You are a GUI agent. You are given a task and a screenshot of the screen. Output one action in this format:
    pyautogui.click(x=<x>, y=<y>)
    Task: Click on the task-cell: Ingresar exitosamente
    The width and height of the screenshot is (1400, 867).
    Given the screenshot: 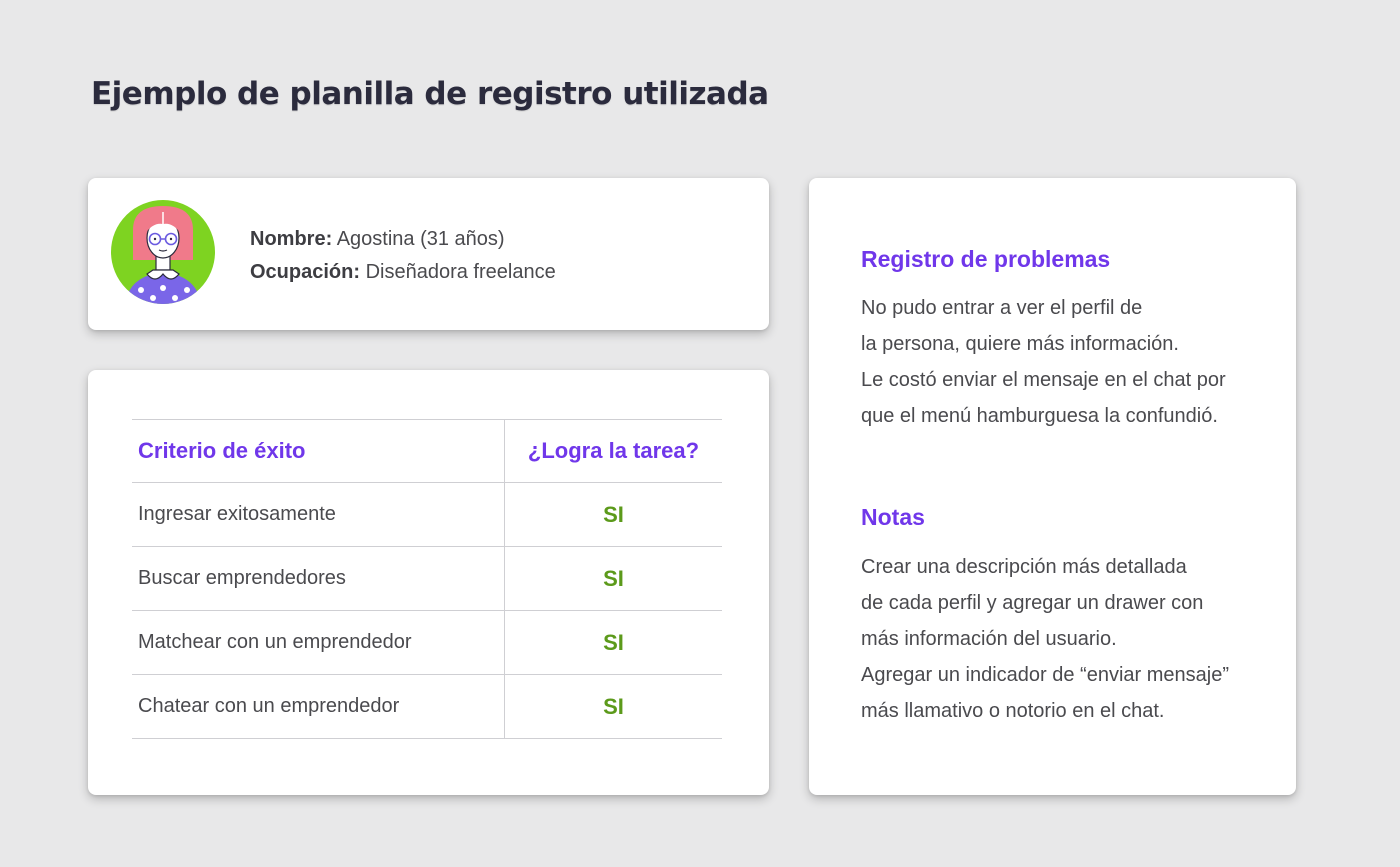 What is the action you would take?
    pyautogui.click(x=318, y=514)
    